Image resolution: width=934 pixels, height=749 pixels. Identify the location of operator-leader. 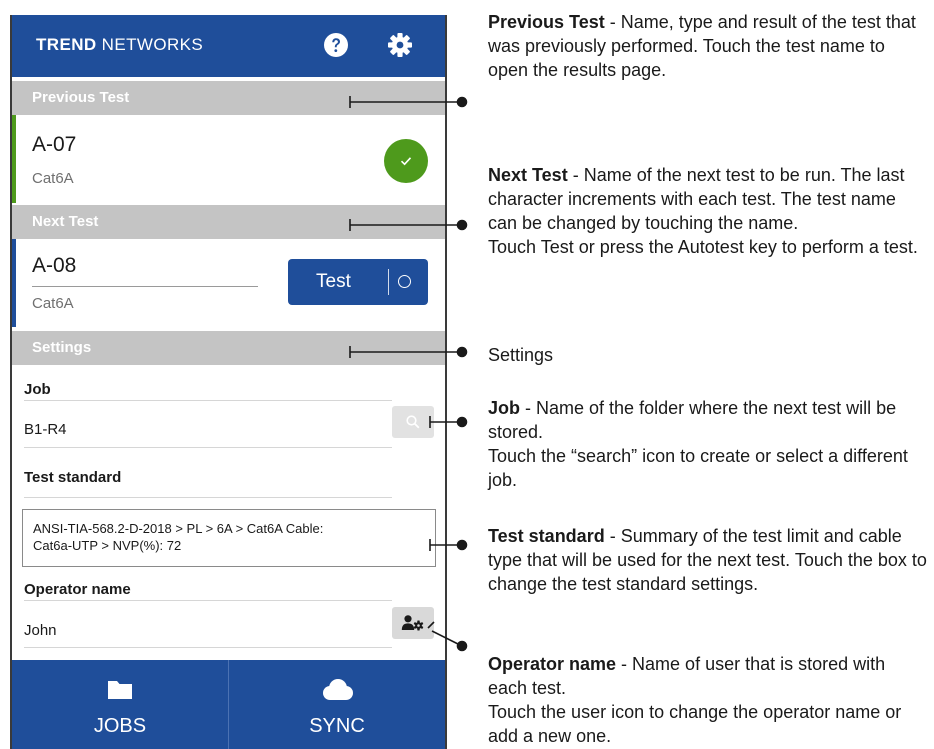
(446, 638).